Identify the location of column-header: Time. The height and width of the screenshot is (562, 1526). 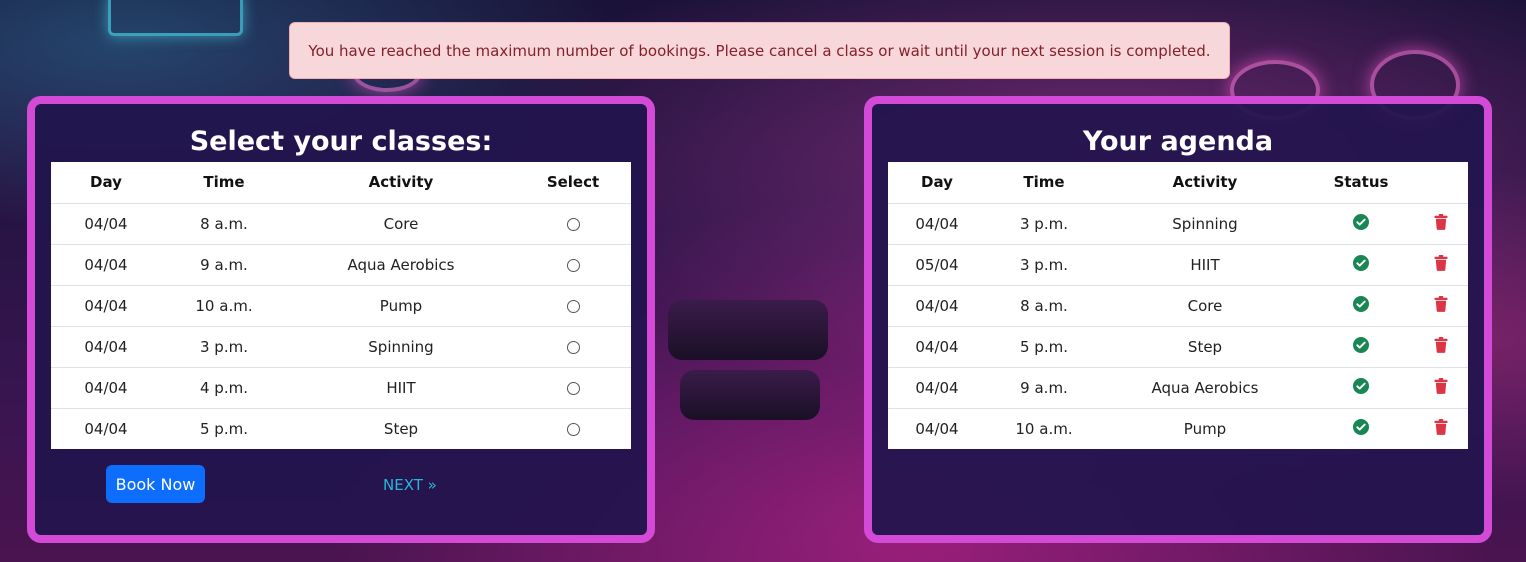
(1044, 183).